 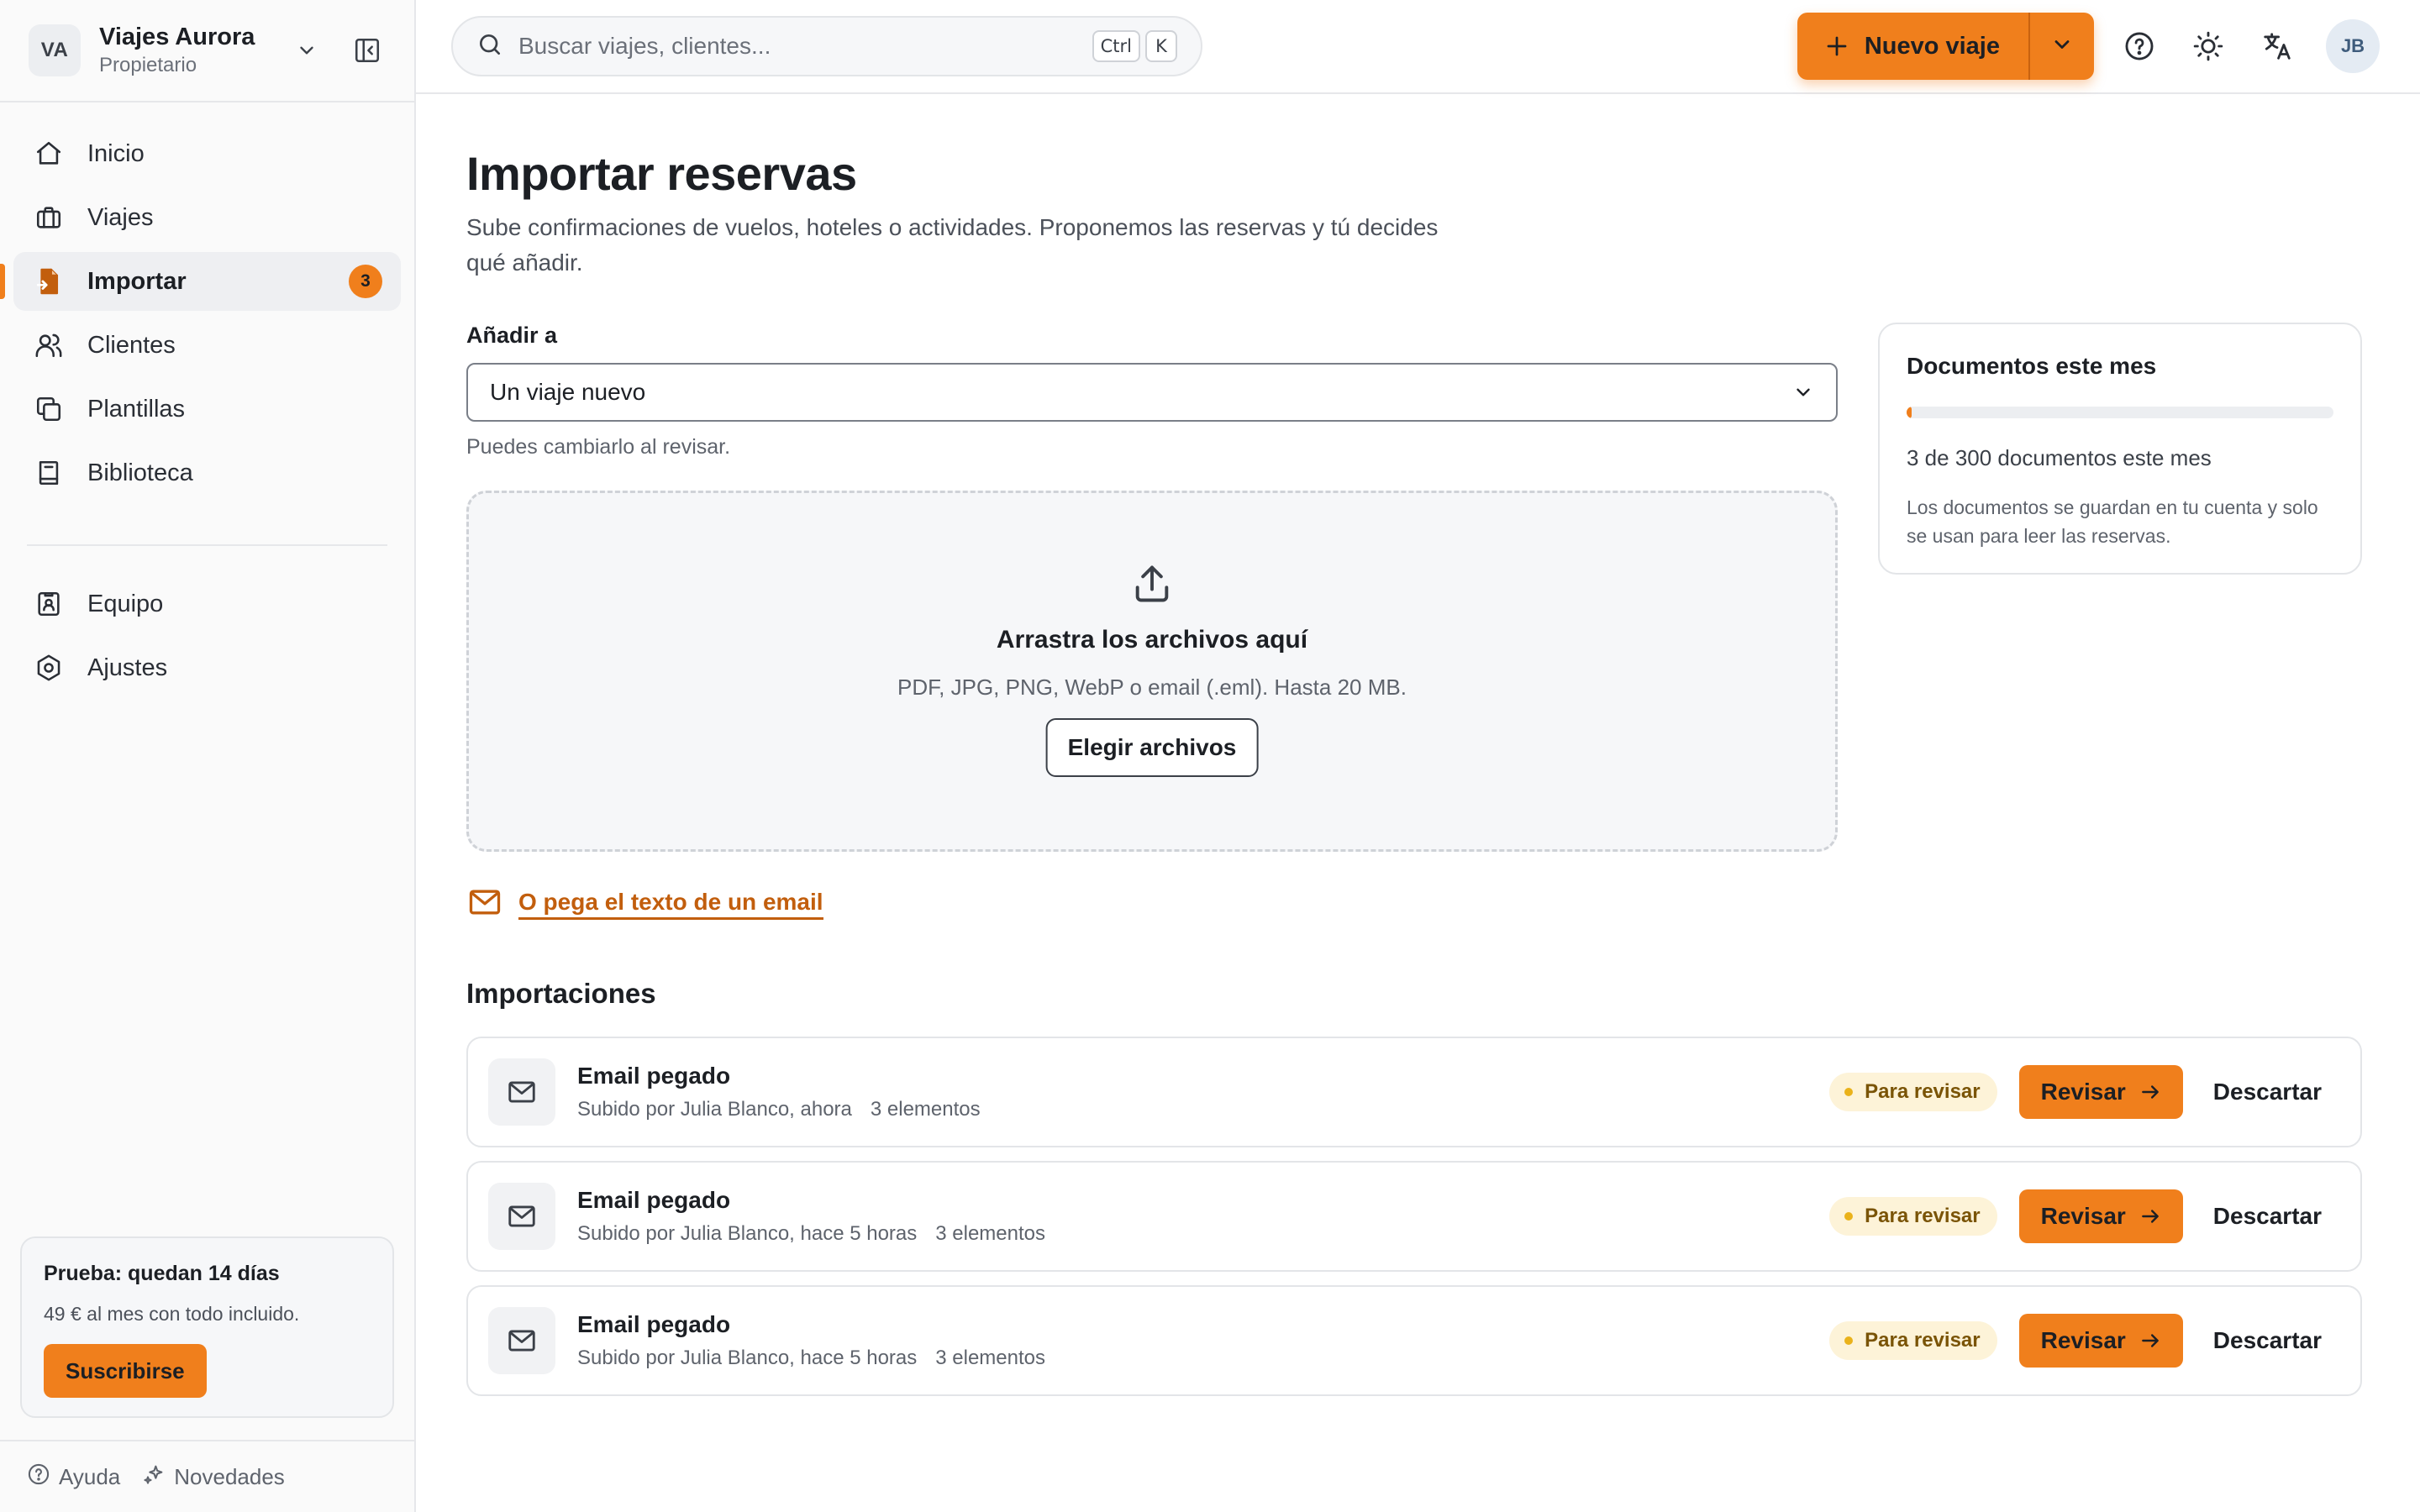 I want to click on sidebar-item-equipo: Equipo, so click(x=207, y=604).